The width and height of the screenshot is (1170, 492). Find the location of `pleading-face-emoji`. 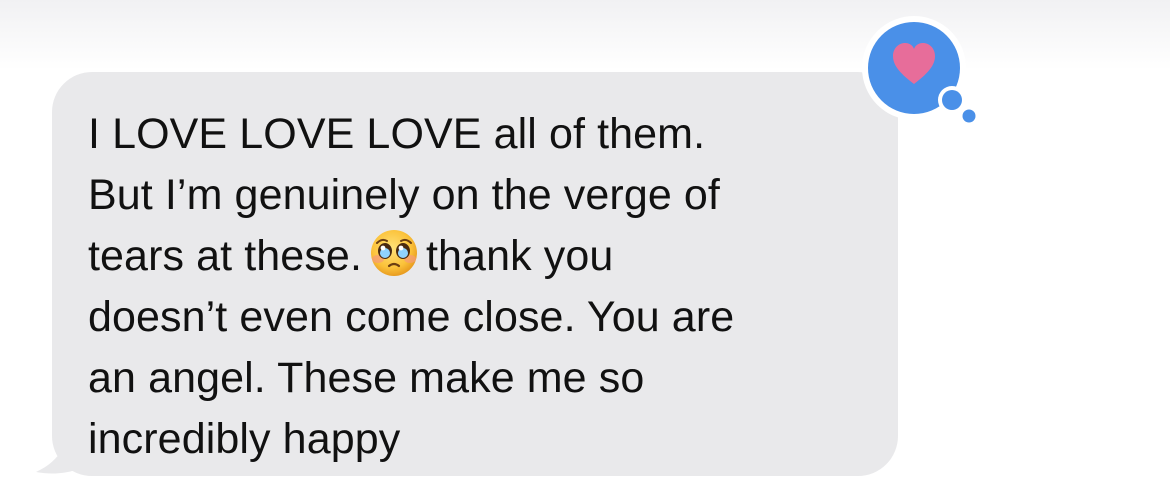

pleading-face-emoji is located at coordinates (394, 253).